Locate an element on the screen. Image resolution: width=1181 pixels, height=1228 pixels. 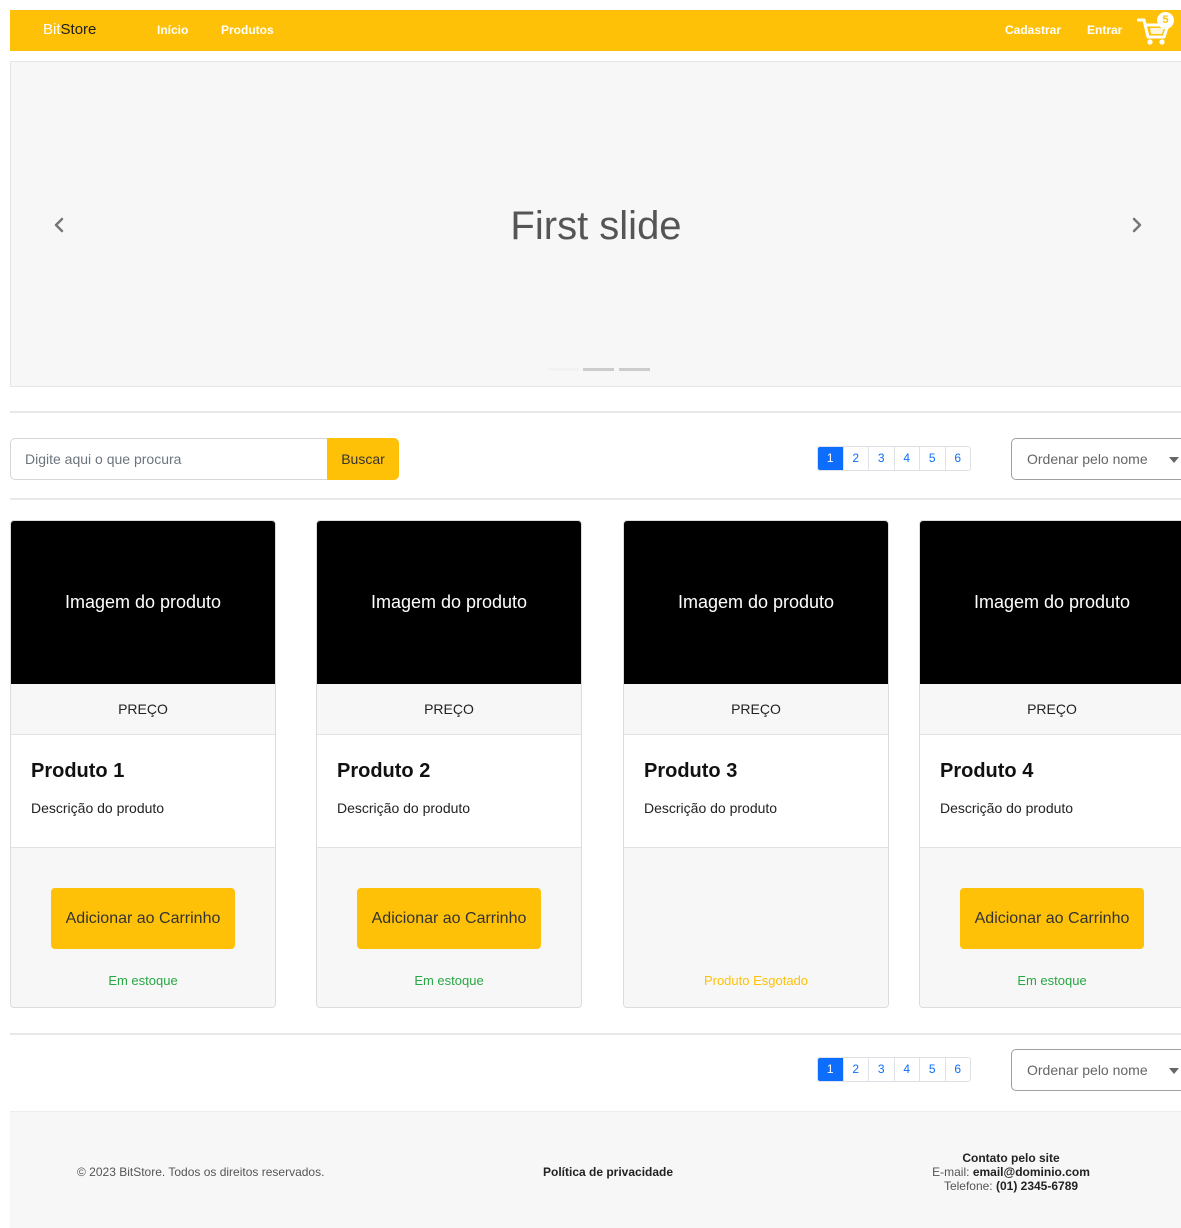
brand-logo: BitStore is located at coordinates (69, 30).